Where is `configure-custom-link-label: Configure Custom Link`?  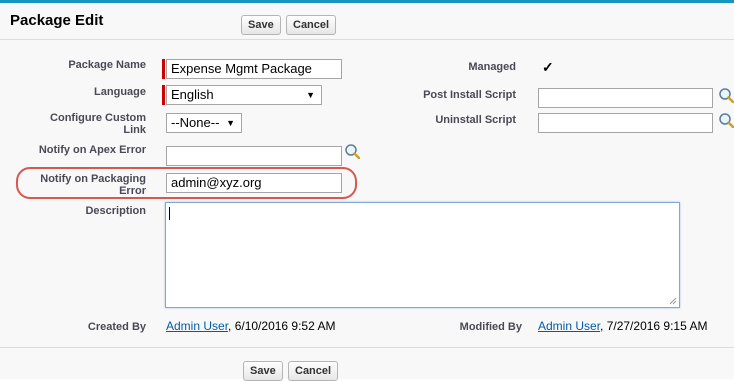 configure-custom-link-label: Configure Custom Link is located at coordinates (83, 124).